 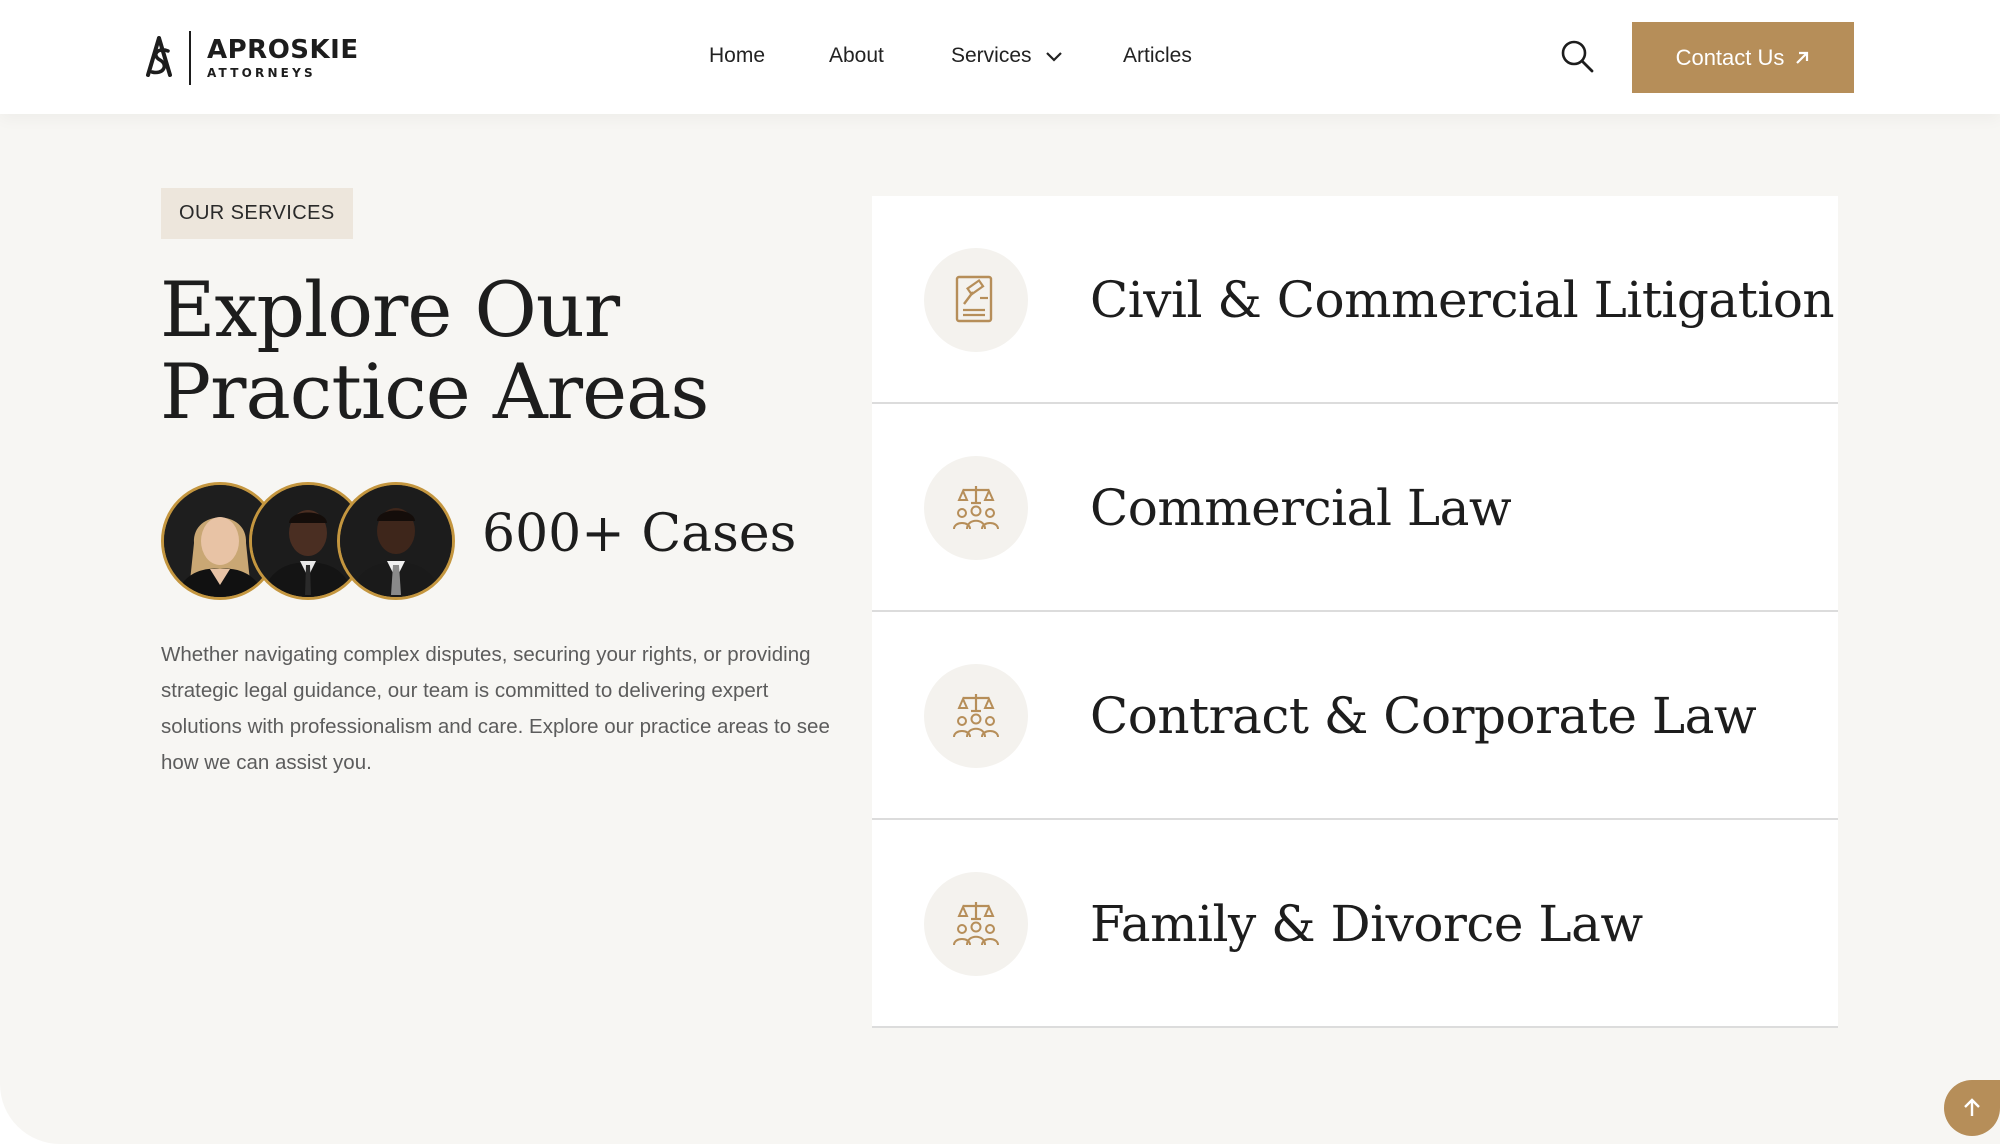 I want to click on contact-us-button: Contact Us, so click(x=1743, y=57).